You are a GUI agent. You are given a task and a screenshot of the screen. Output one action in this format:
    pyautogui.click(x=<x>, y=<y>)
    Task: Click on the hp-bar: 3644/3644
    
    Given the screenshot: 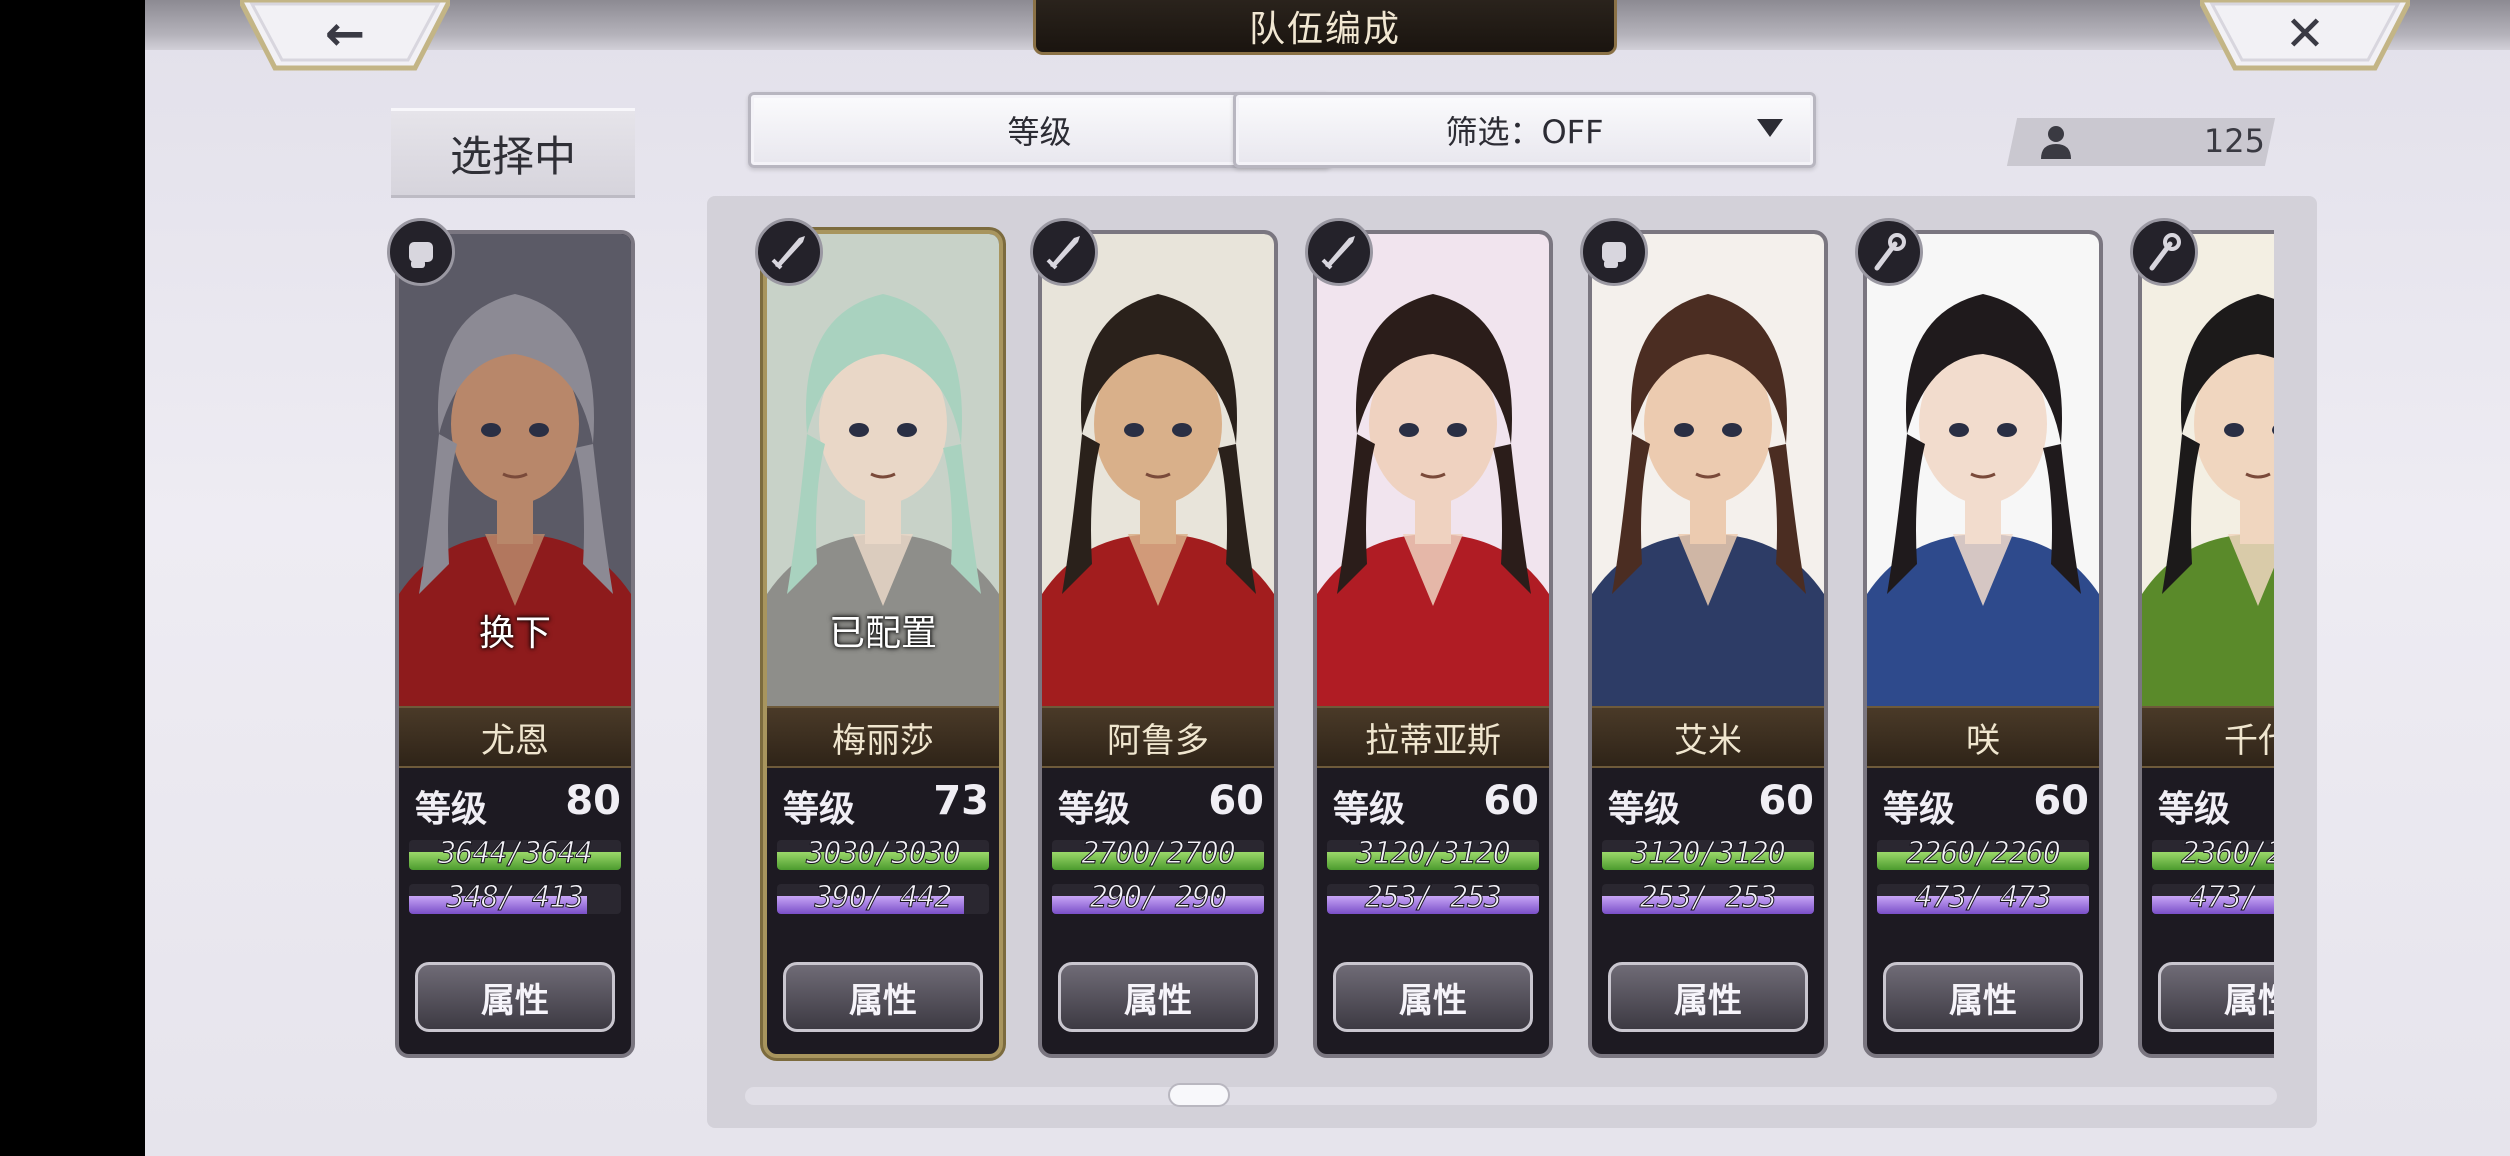 What is the action you would take?
    pyautogui.click(x=515, y=855)
    